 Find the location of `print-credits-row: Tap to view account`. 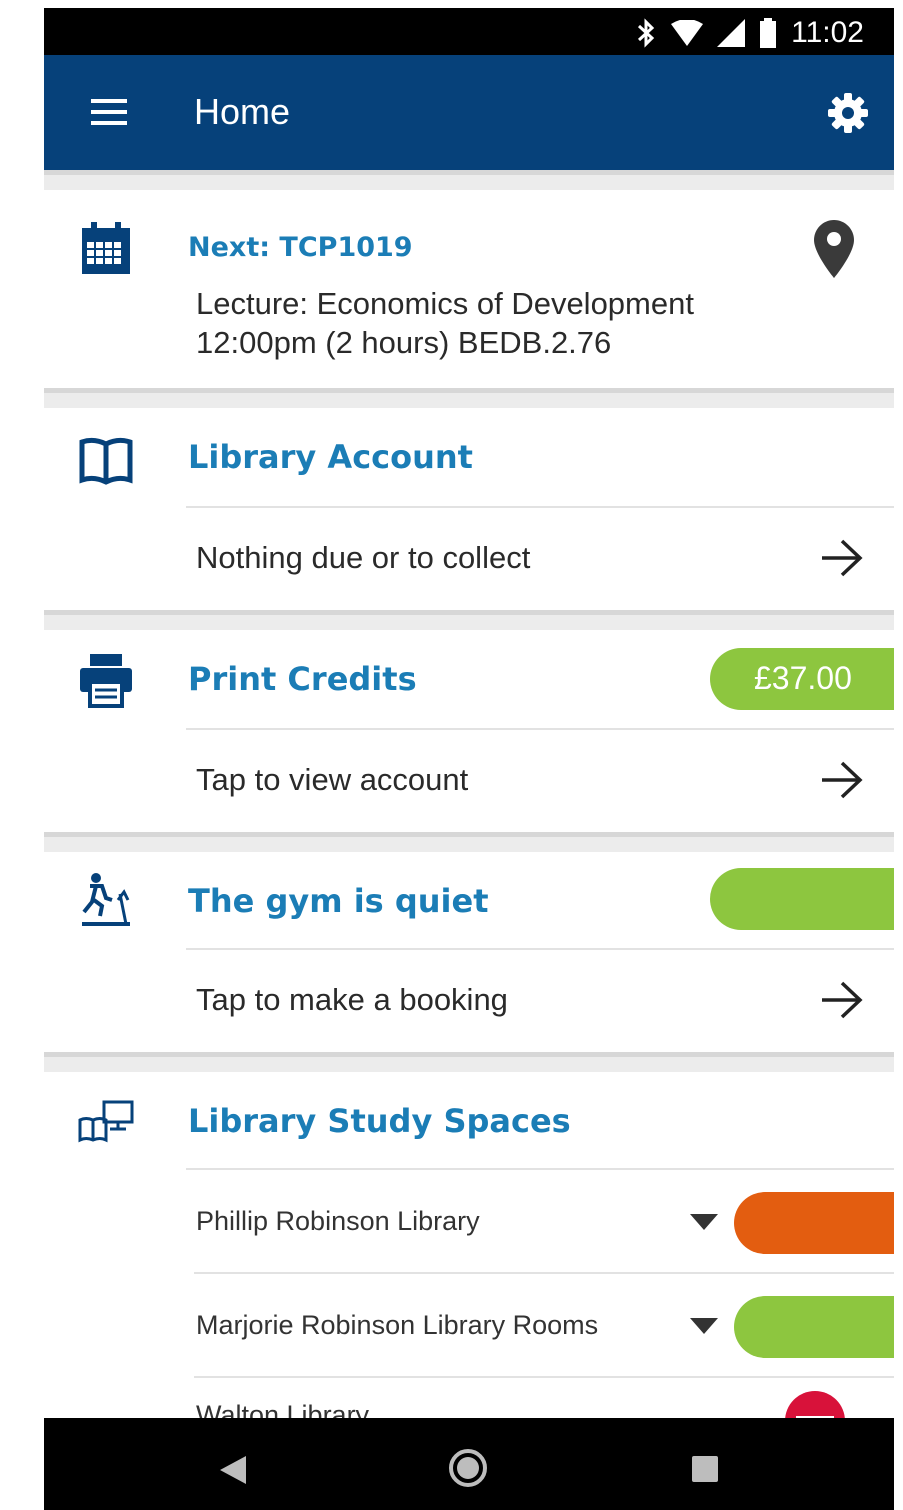

print-credits-row: Tap to view account is located at coordinates (540, 781).